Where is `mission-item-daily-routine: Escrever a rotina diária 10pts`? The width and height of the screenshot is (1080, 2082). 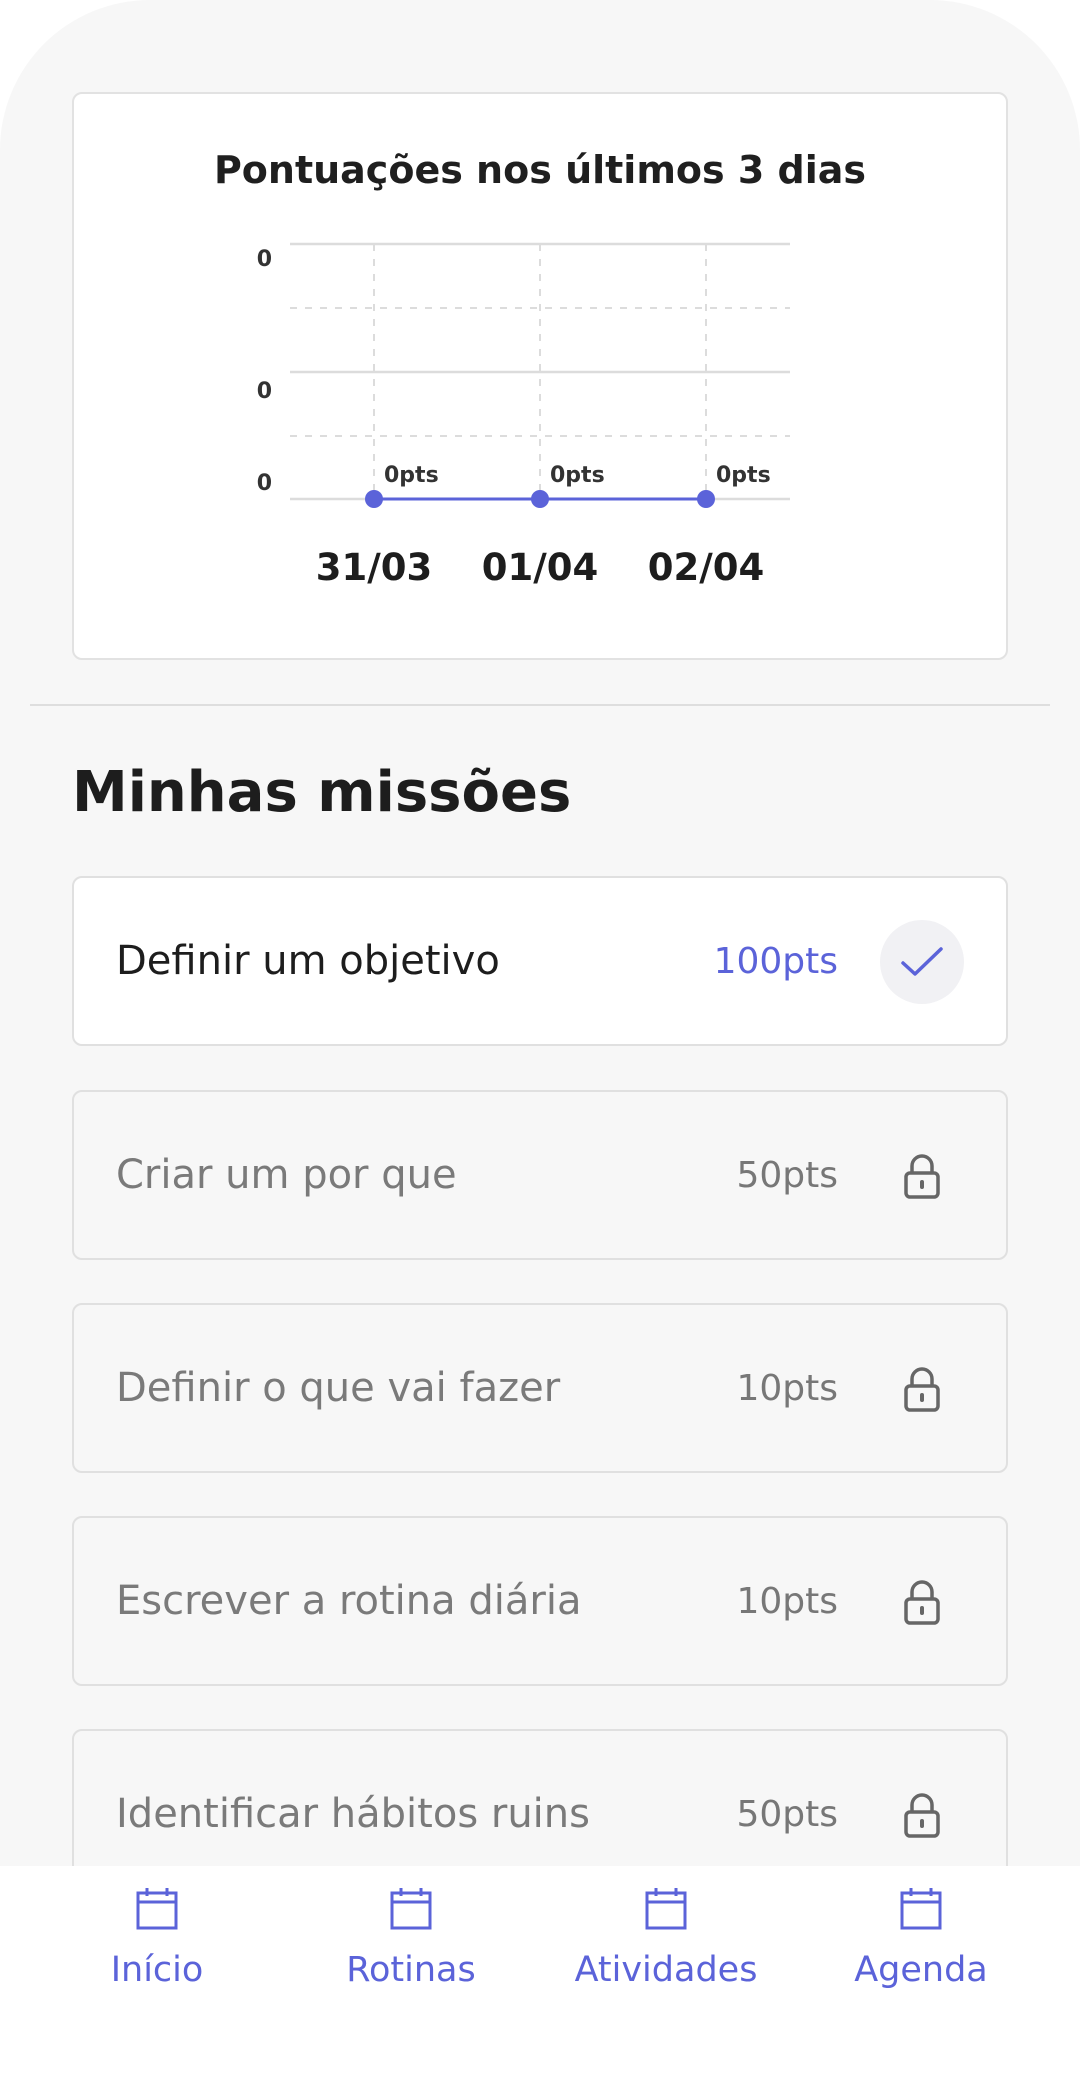
mission-item-daily-routine: Escrever a rotina diária 10pts is located at coordinates (540, 1601).